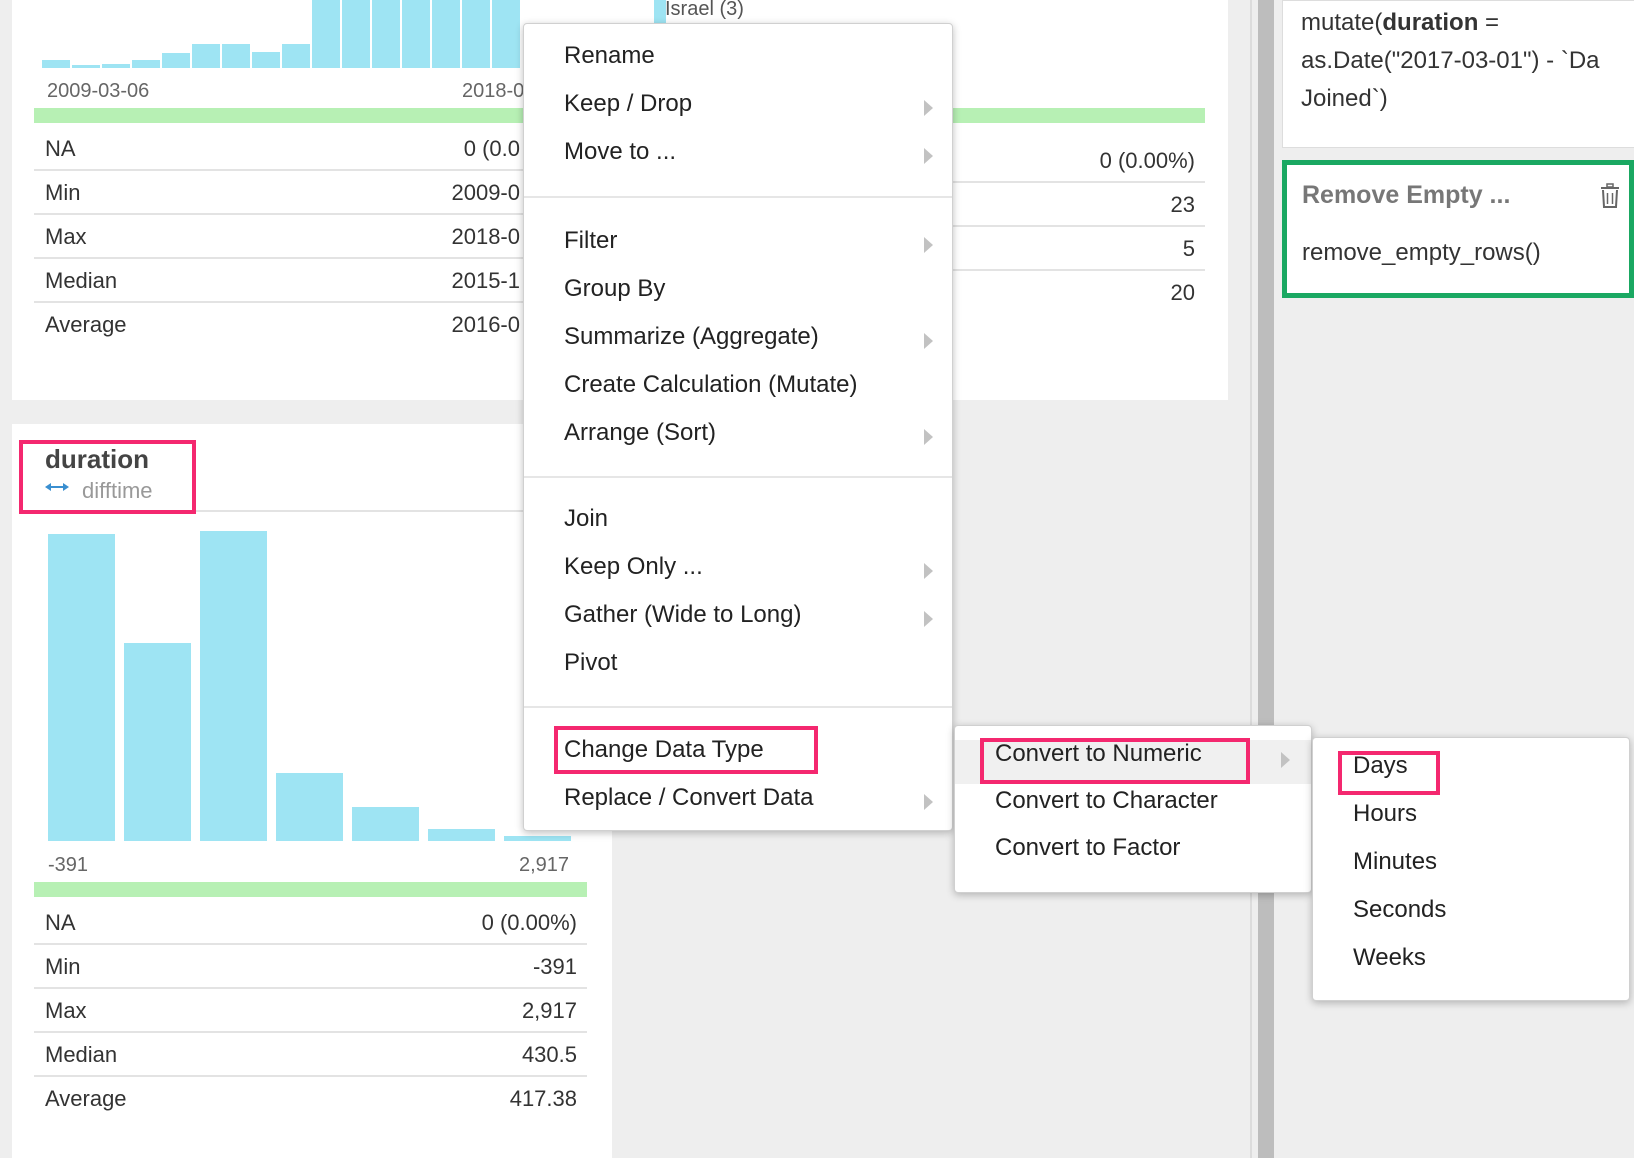 This screenshot has height=1158, width=1634. What do you see at coordinates (686, 750) in the screenshot?
I see `highlight-change-data-type` at bounding box center [686, 750].